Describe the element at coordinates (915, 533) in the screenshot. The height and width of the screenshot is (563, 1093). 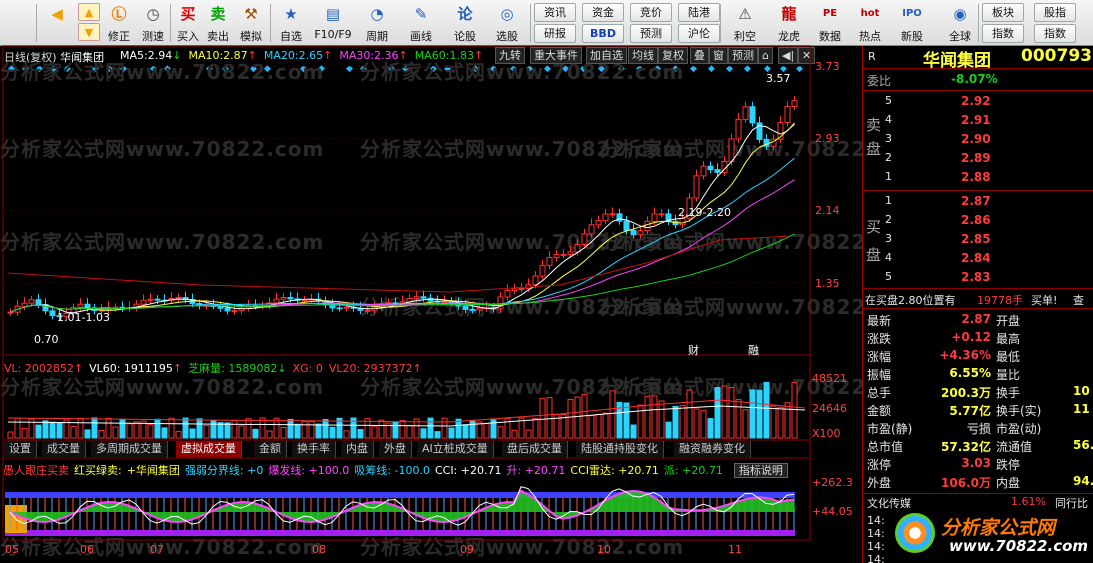
I see `flower-logo-icon` at that location.